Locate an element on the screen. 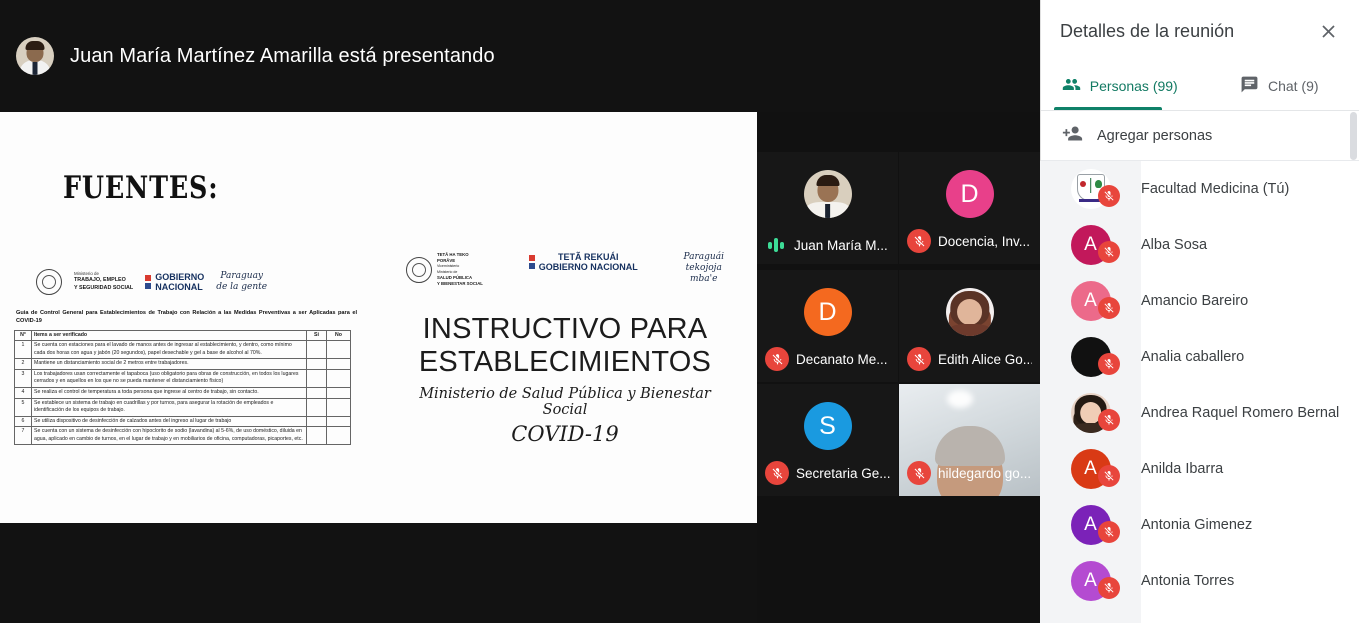  list-item-anilda-ibarra: A Anilda Ibarra is located at coordinates (1199, 469).